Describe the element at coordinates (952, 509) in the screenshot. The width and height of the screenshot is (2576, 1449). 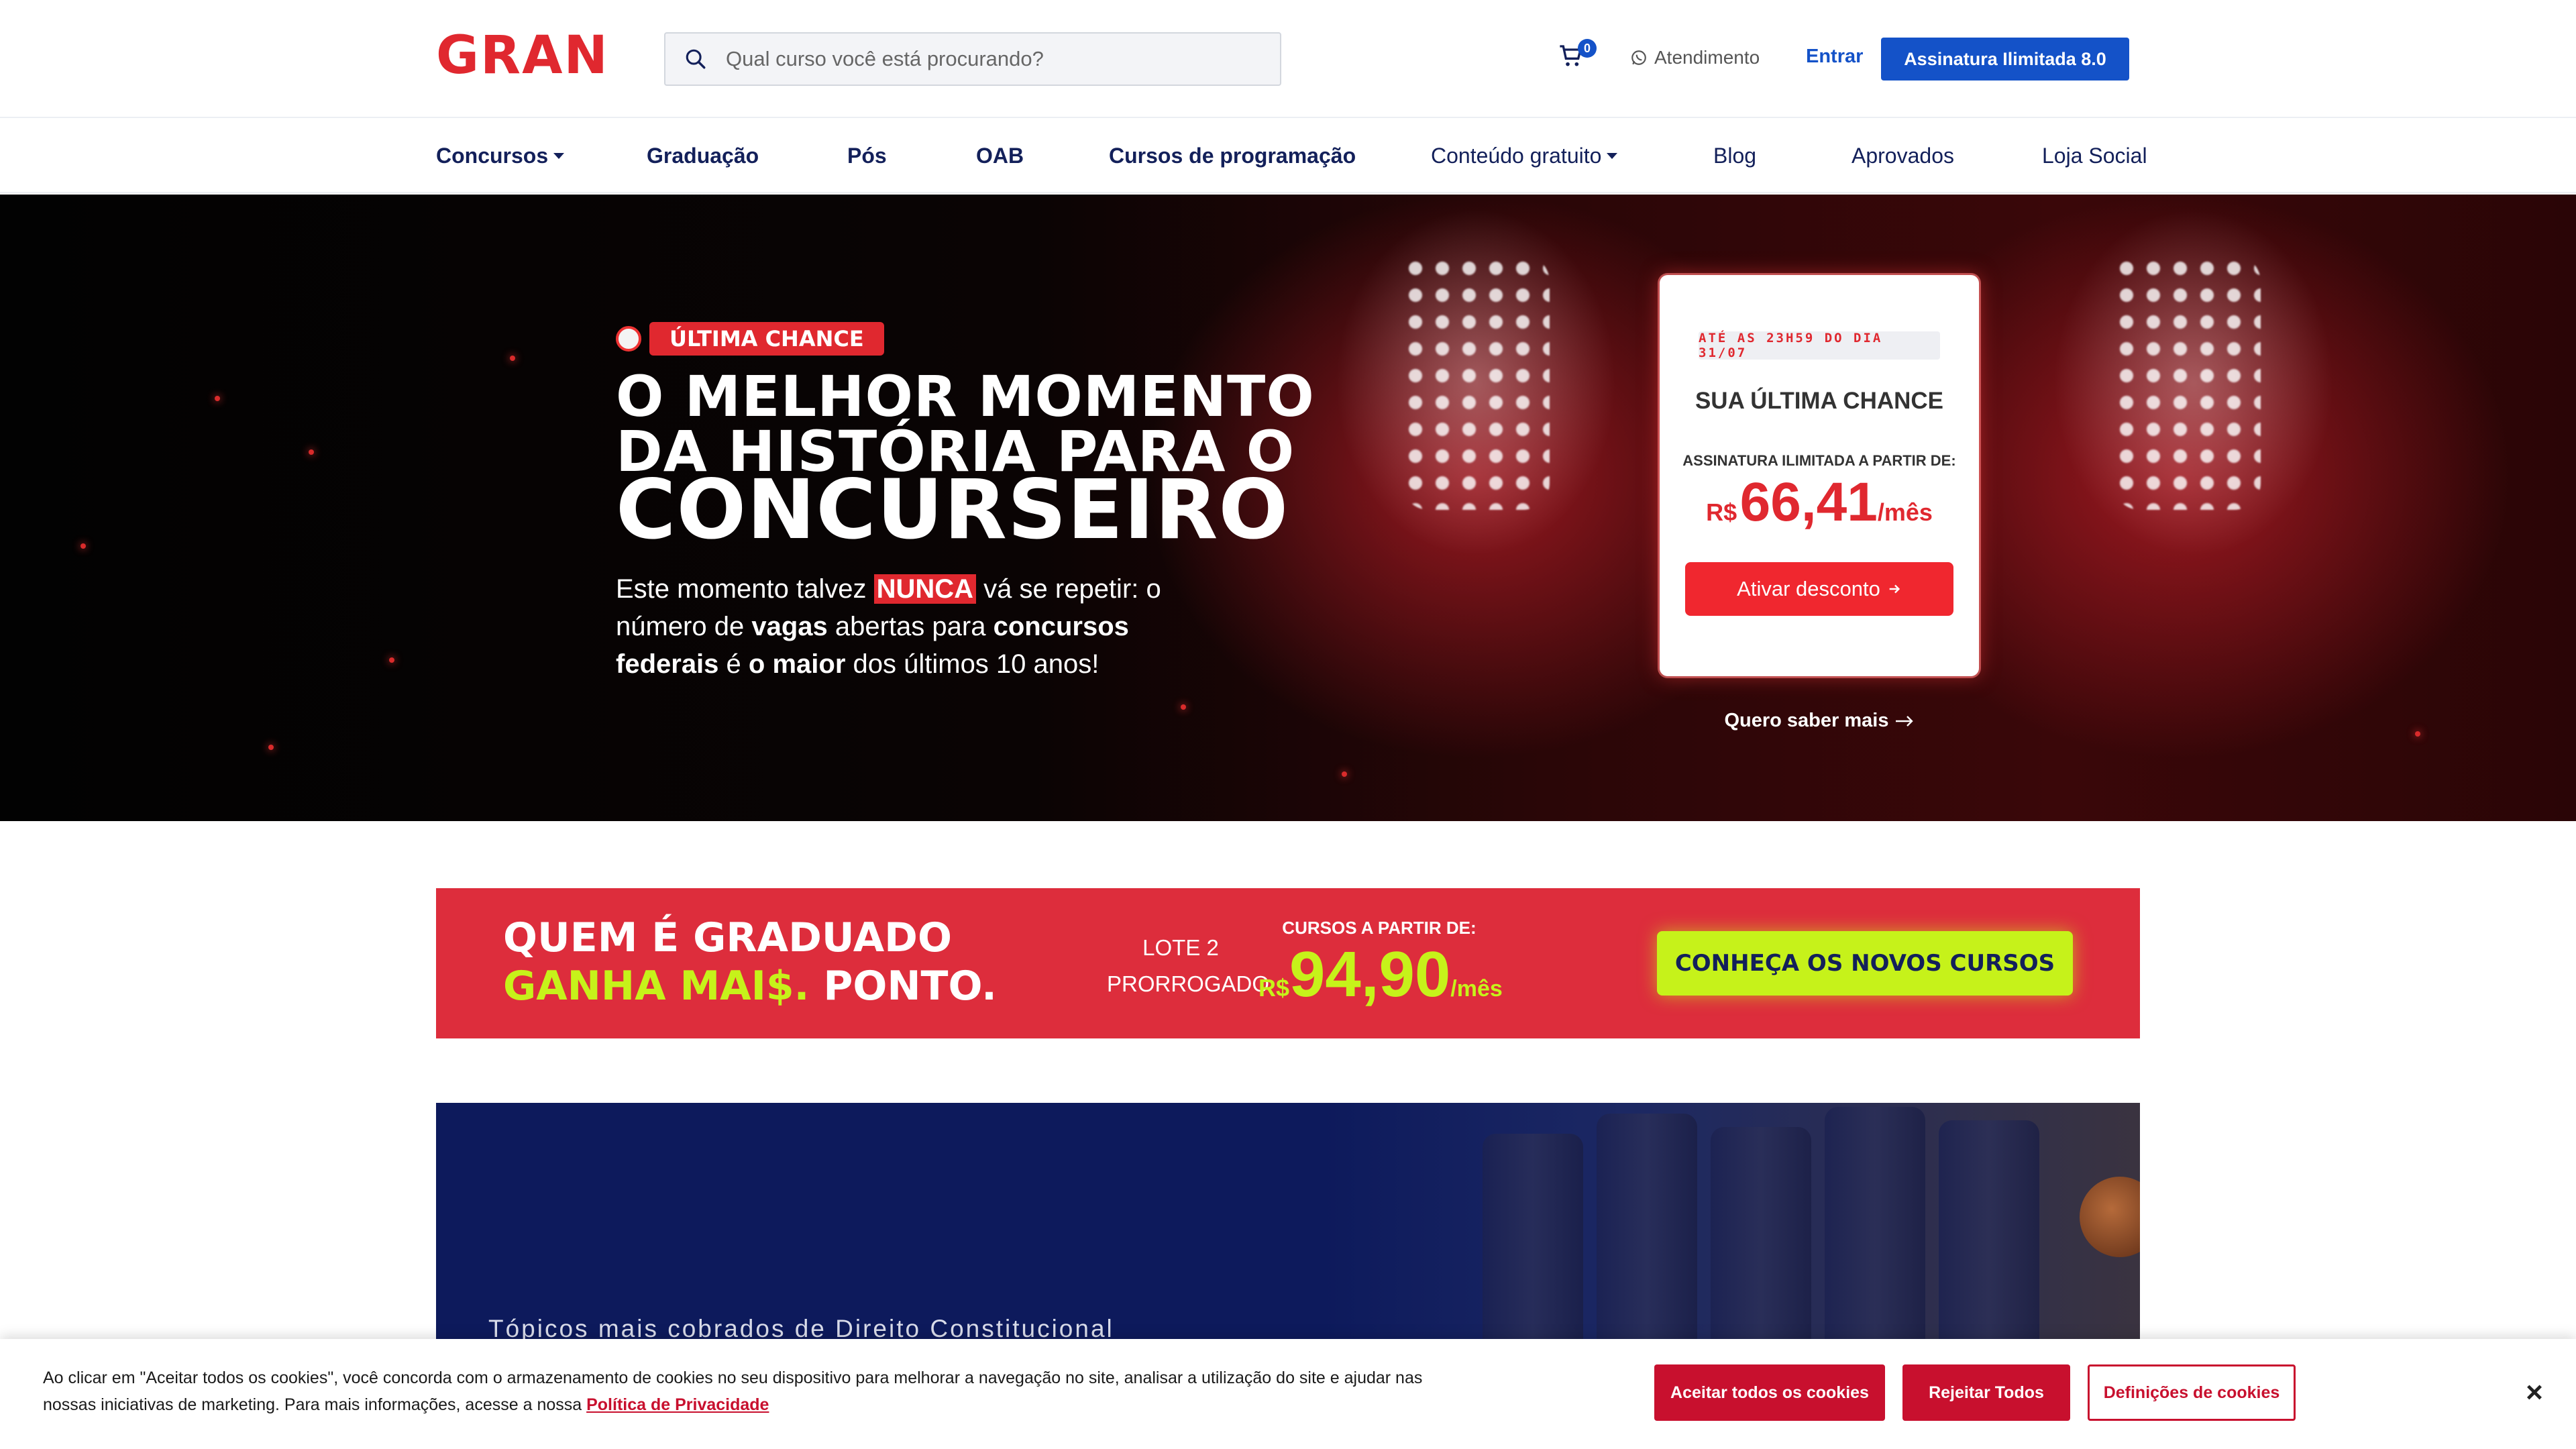
I see `hero-title-big: CONCURSEIRO` at that location.